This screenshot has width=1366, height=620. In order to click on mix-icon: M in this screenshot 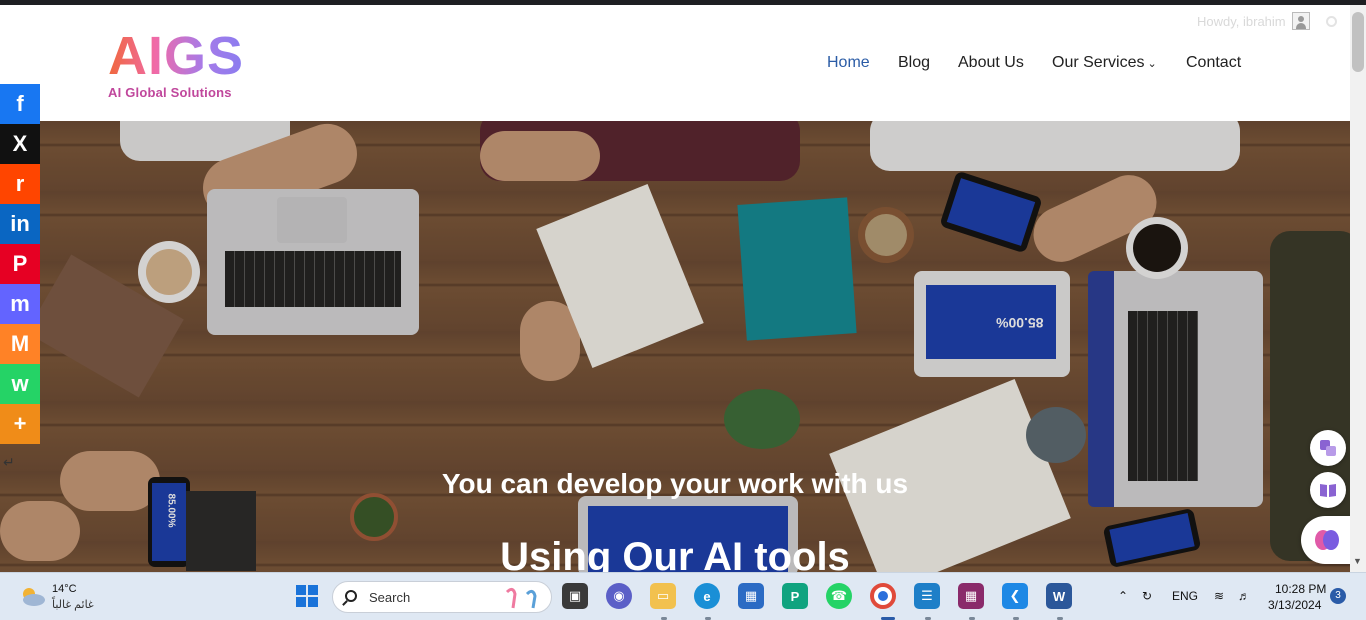, I will do `click(20, 343)`.